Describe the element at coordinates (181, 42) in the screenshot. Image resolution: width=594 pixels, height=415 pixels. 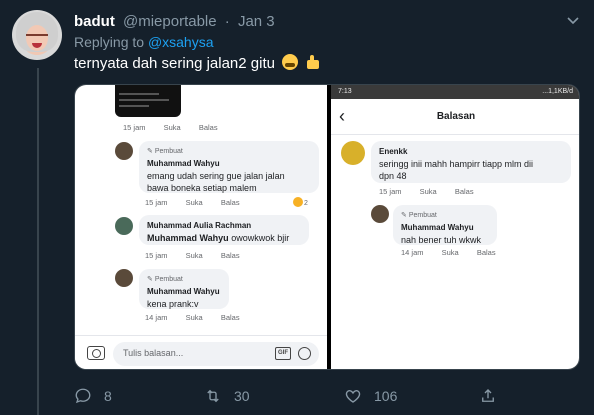
I see `replying-mention: @xsahysa` at that location.